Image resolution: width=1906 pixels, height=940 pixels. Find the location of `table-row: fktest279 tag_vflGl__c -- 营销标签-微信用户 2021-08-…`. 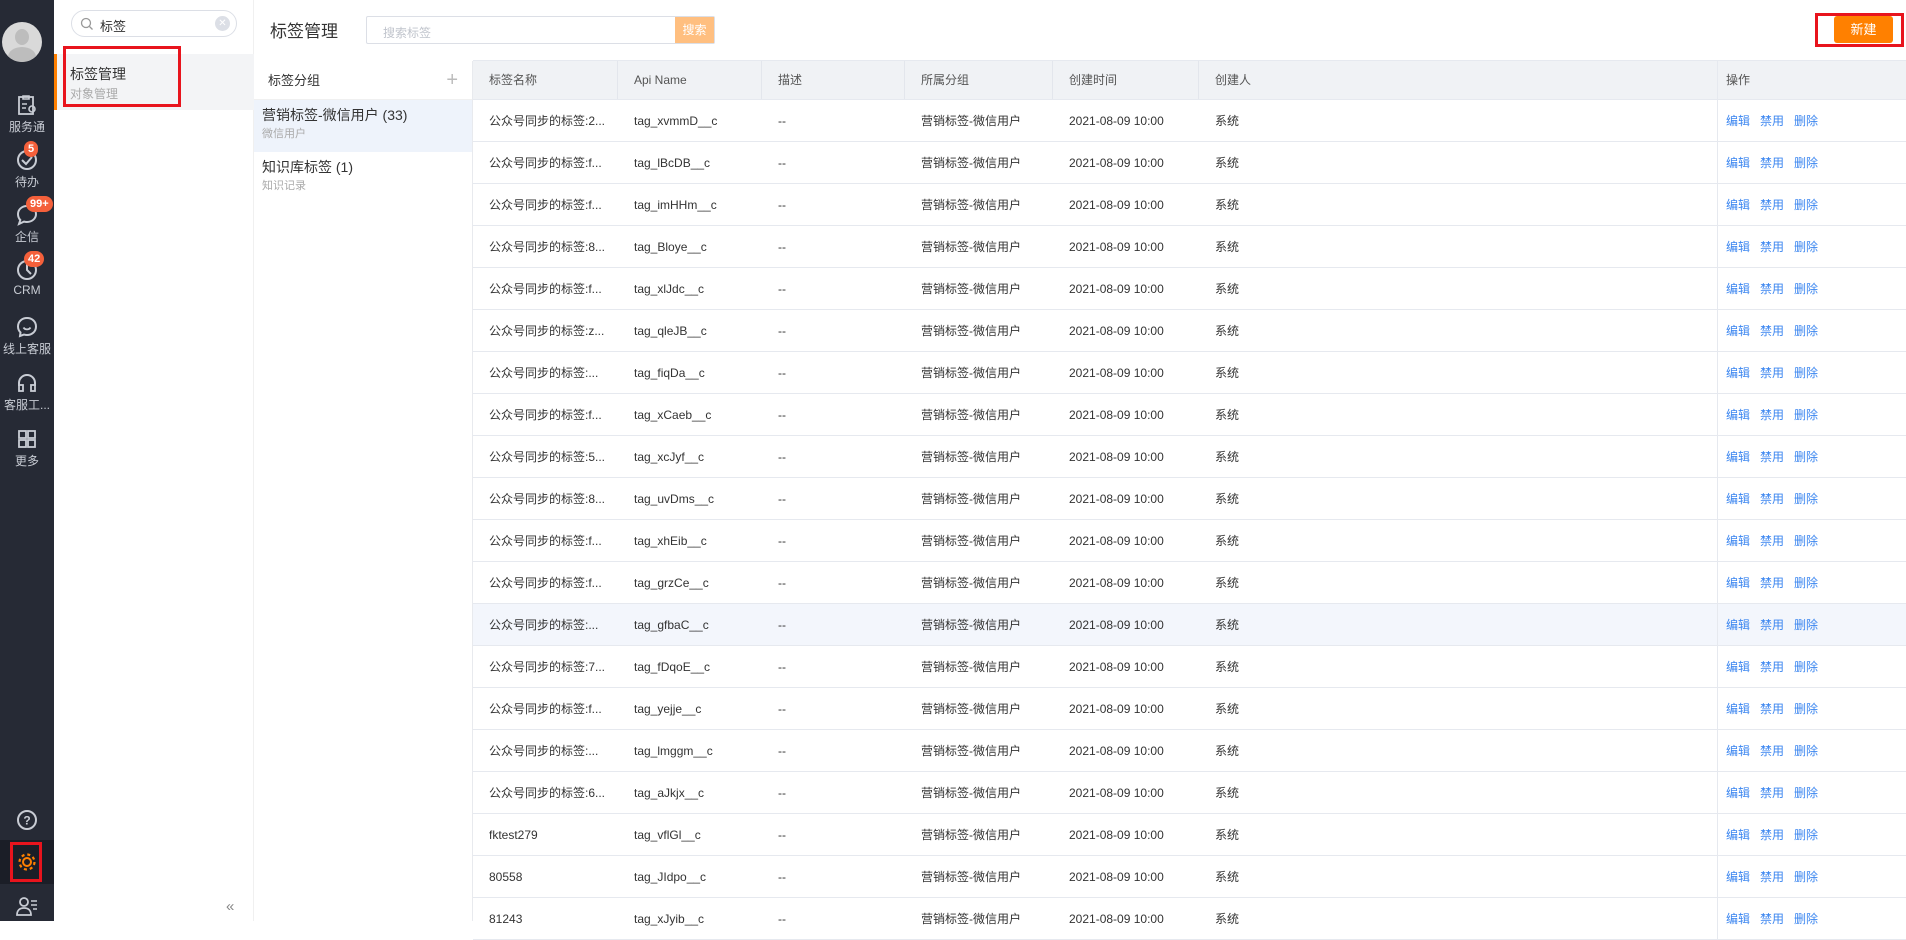

table-row: fktest279 tag_vflGl__c -- 营销标签-微信用户 2021-08-… is located at coordinates (1189, 835).